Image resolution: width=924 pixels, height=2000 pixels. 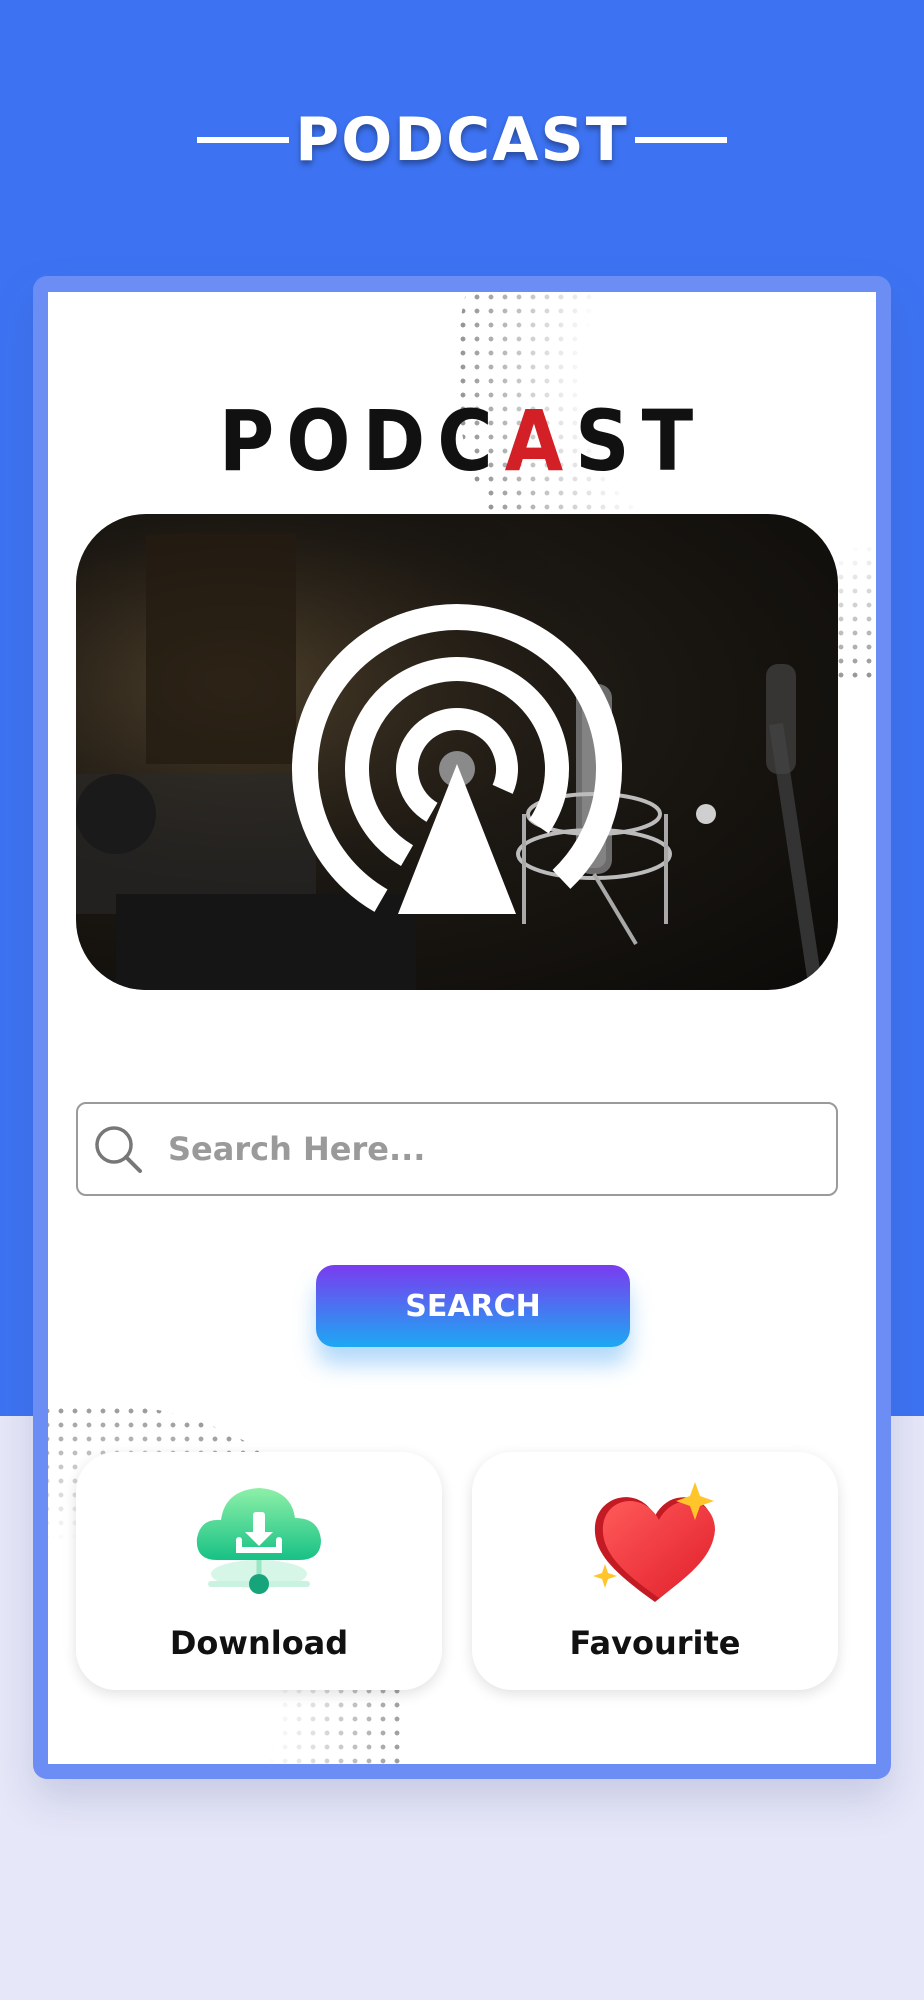 I want to click on header-left-rule, so click(x=243, y=140).